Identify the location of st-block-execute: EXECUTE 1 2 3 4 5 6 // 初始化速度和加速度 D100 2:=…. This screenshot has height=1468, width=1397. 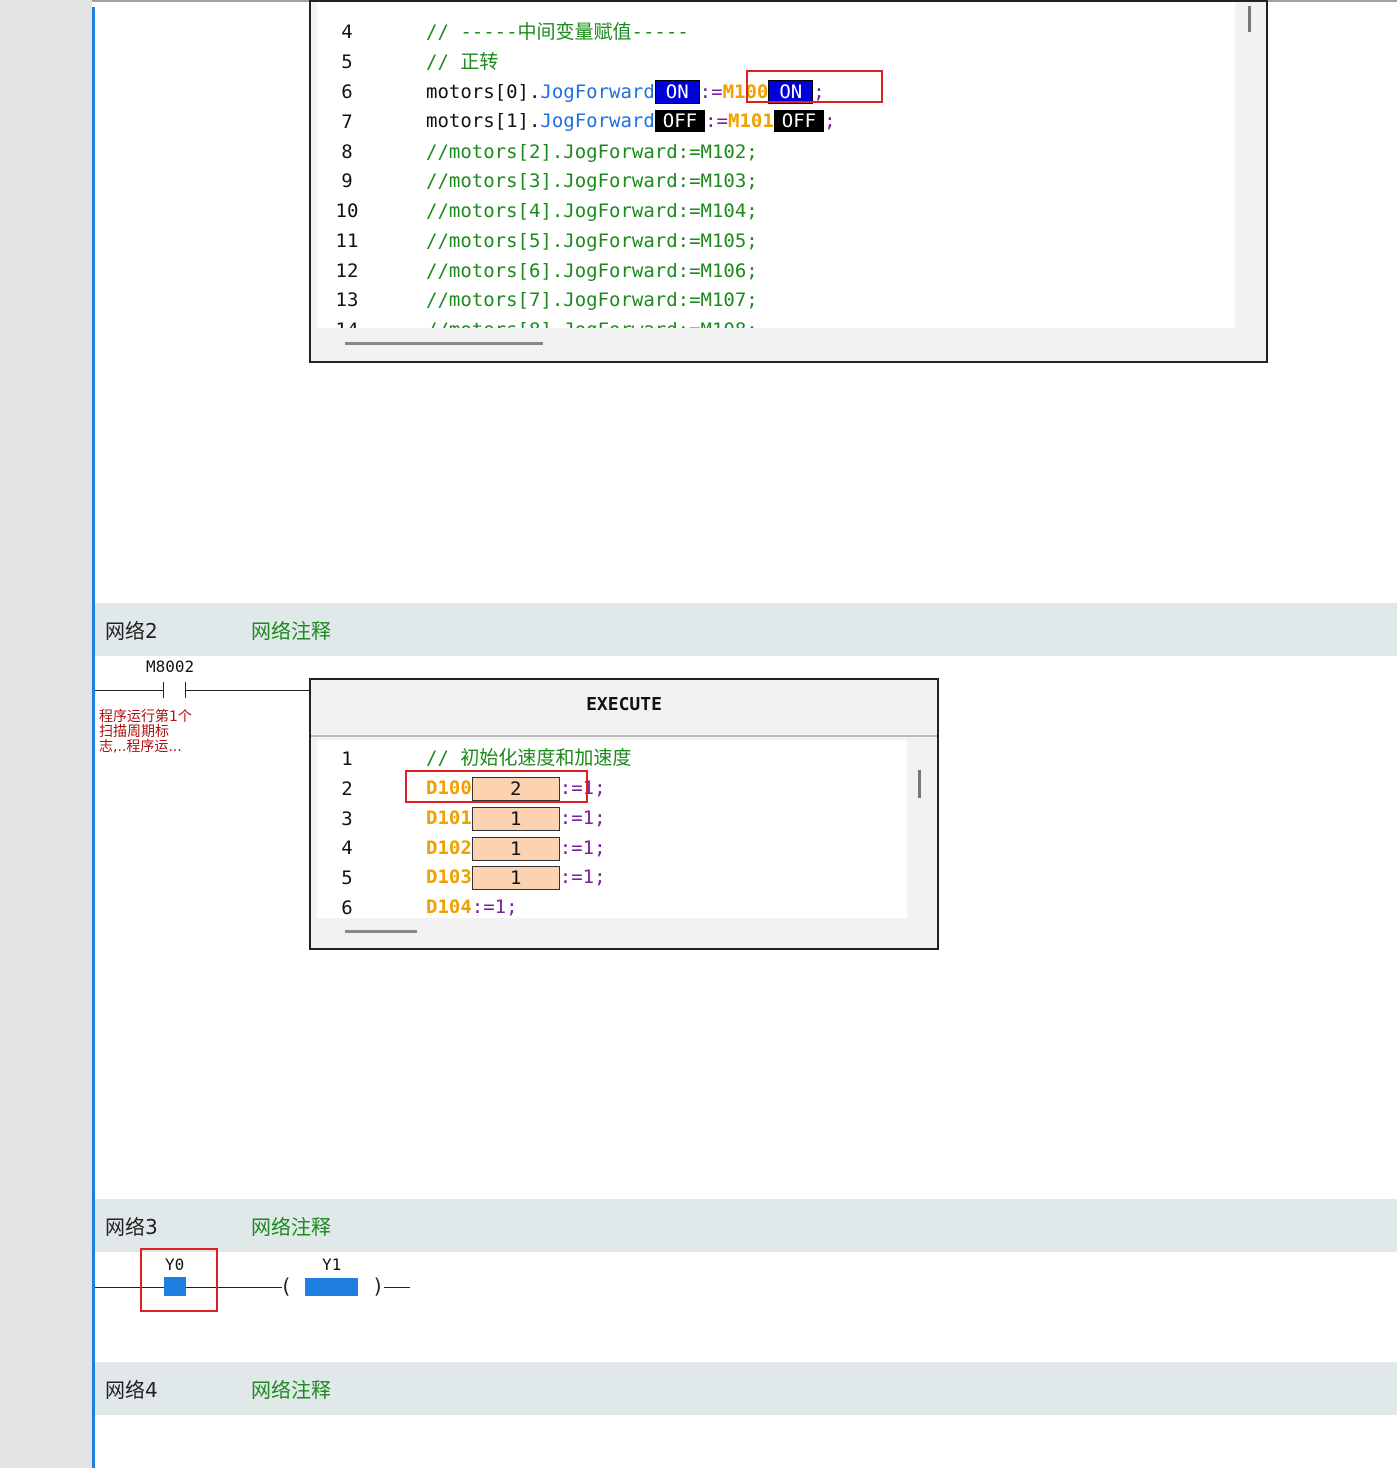
(624, 814).